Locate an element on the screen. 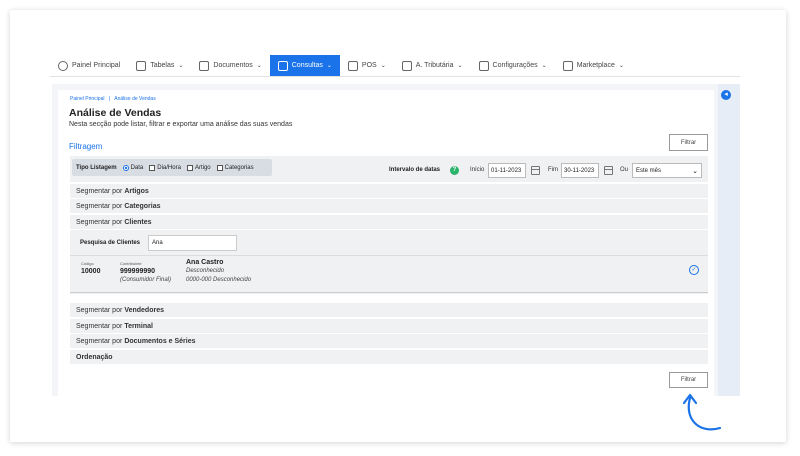 The image size is (800, 456). segment-documentos: Segmentar por Documentos e Séries is located at coordinates (389, 341).